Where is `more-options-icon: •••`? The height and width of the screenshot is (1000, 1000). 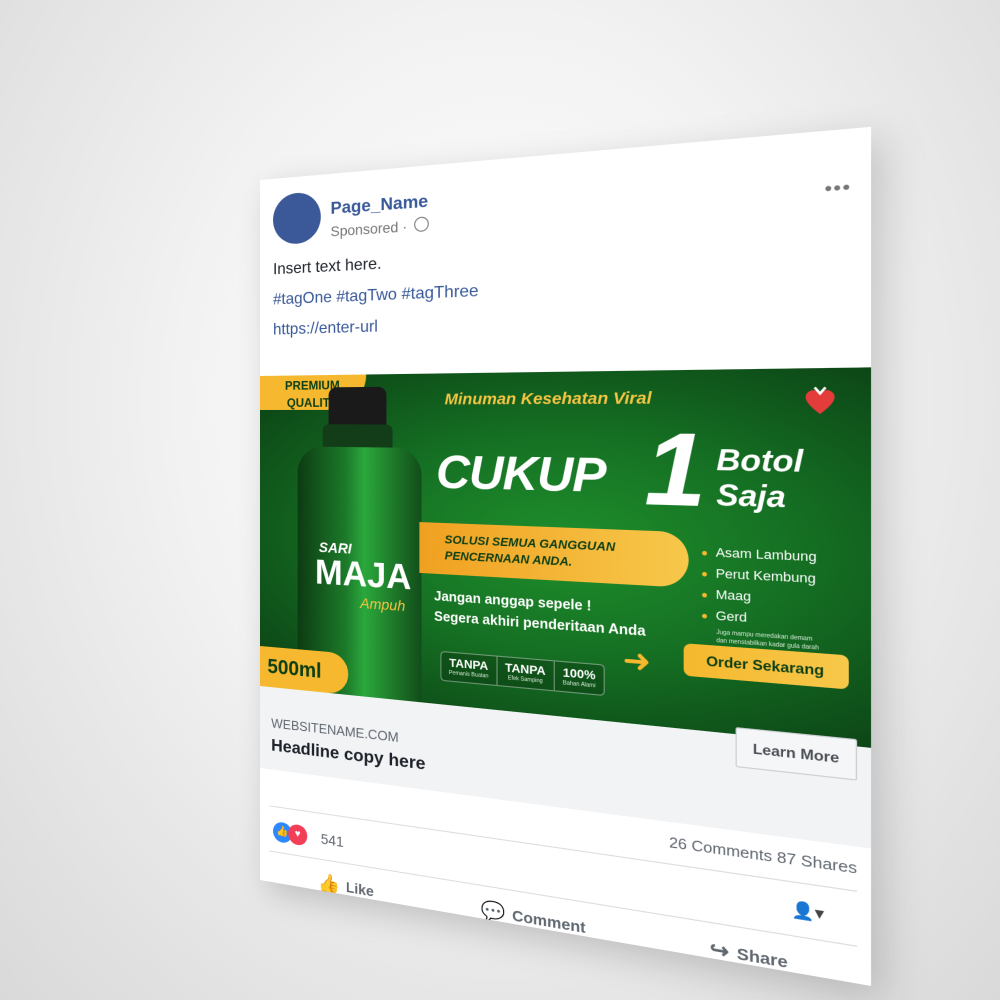
more-options-icon: ••• is located at coordinates (837, 189).